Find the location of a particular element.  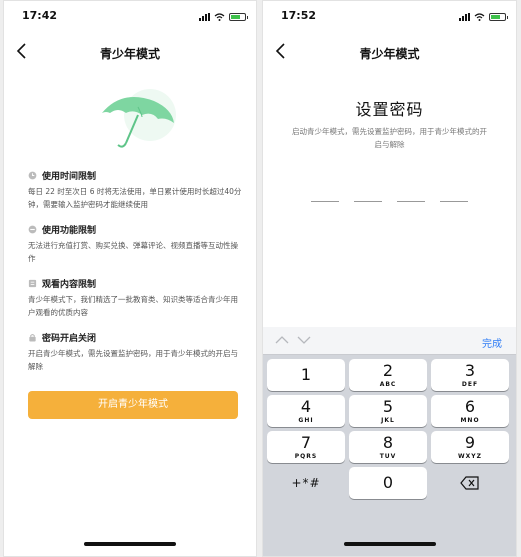

key-letters: MNO is located at coordinates (470, 420).